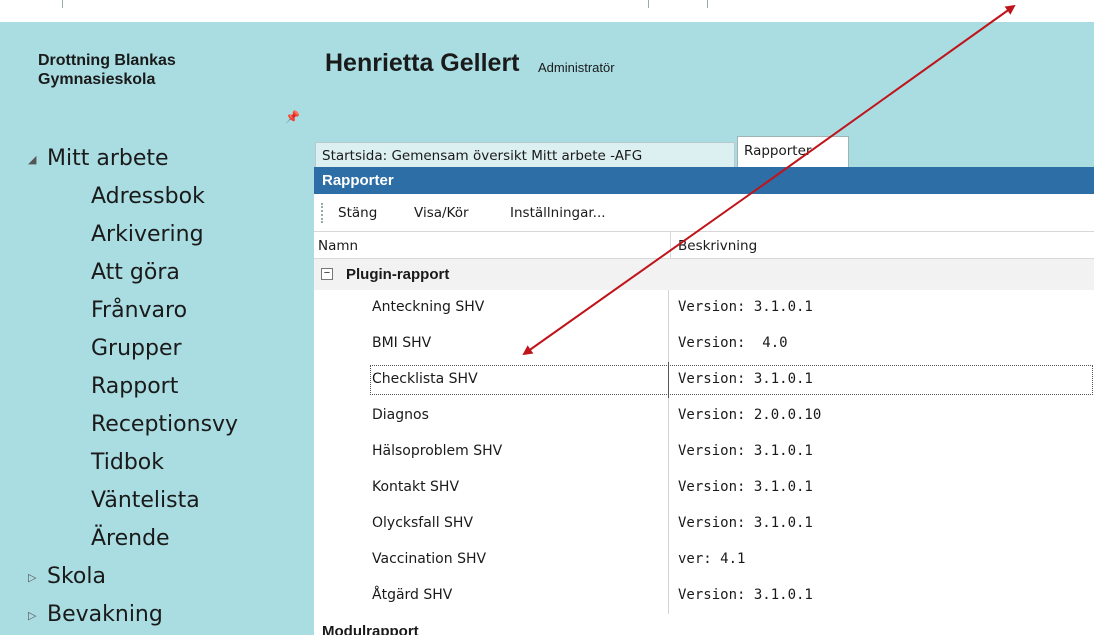  What do you see at coordinates (370, 629) in the screenshot?
I see `group-label: Modulrapport` at bounding box center [370, 629].